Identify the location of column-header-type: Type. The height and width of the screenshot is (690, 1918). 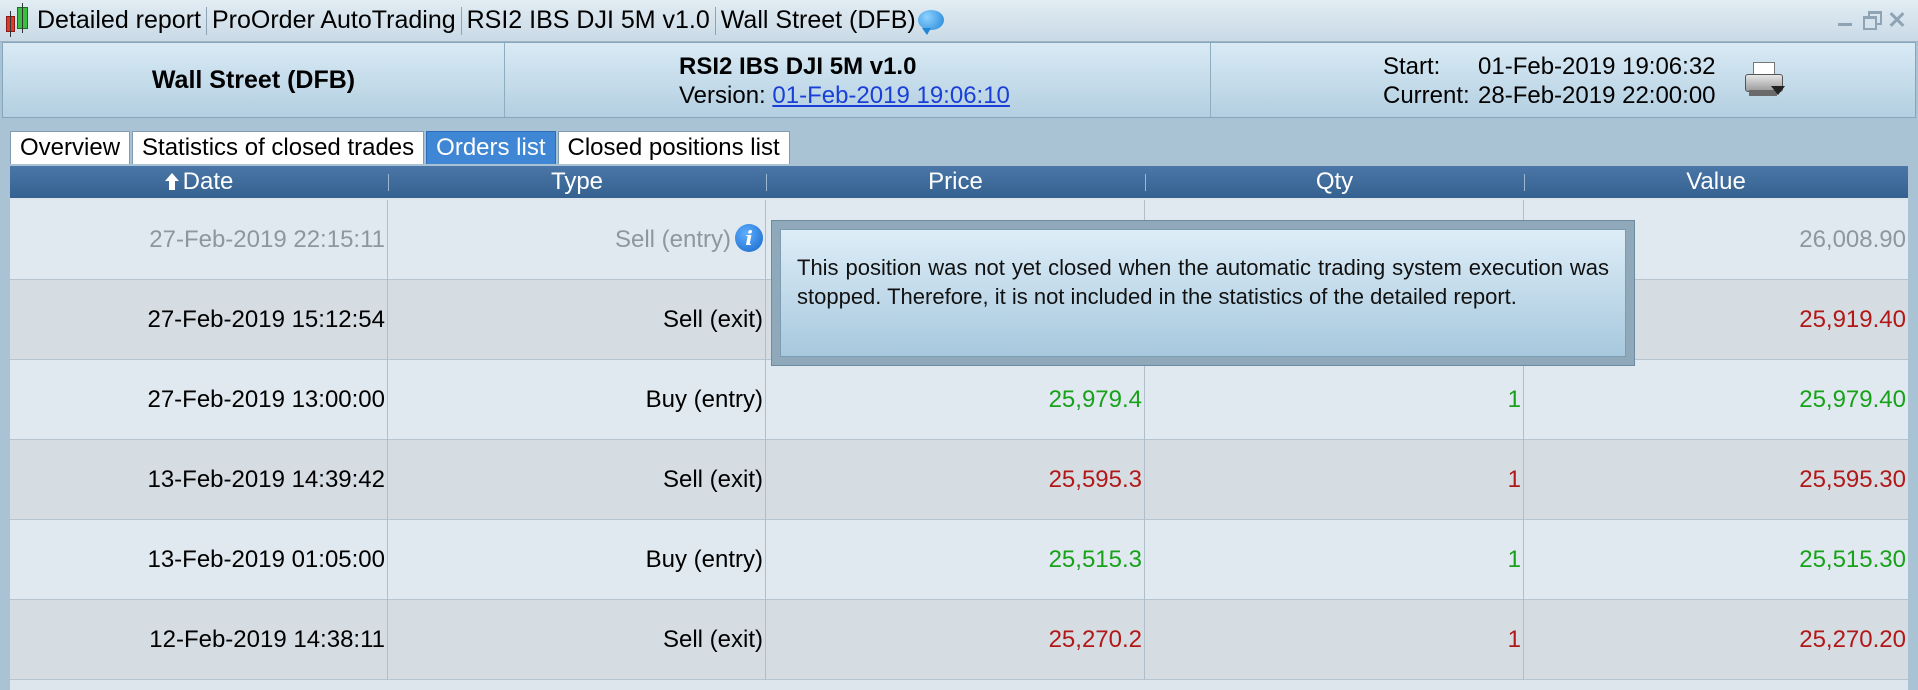
(577, 182).